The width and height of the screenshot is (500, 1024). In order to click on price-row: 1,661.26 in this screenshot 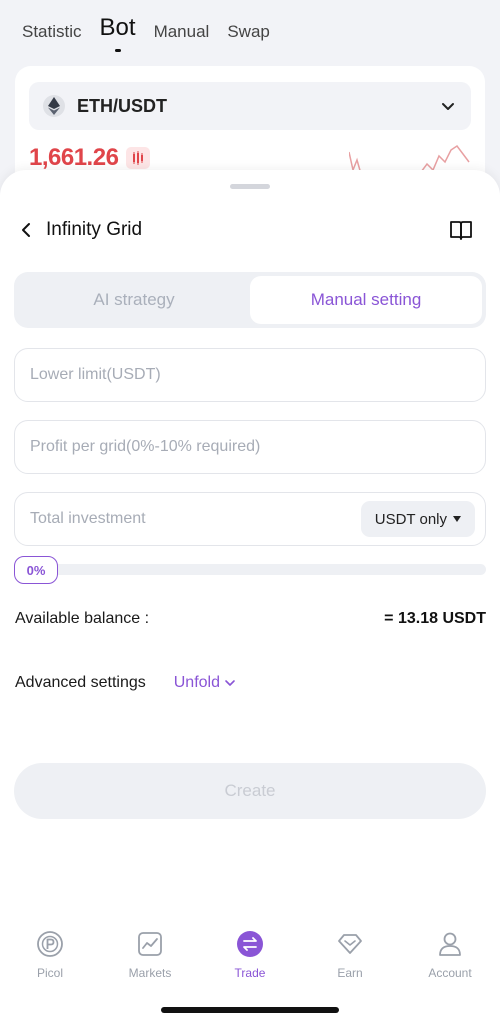, I will do `click(90, 158)`.